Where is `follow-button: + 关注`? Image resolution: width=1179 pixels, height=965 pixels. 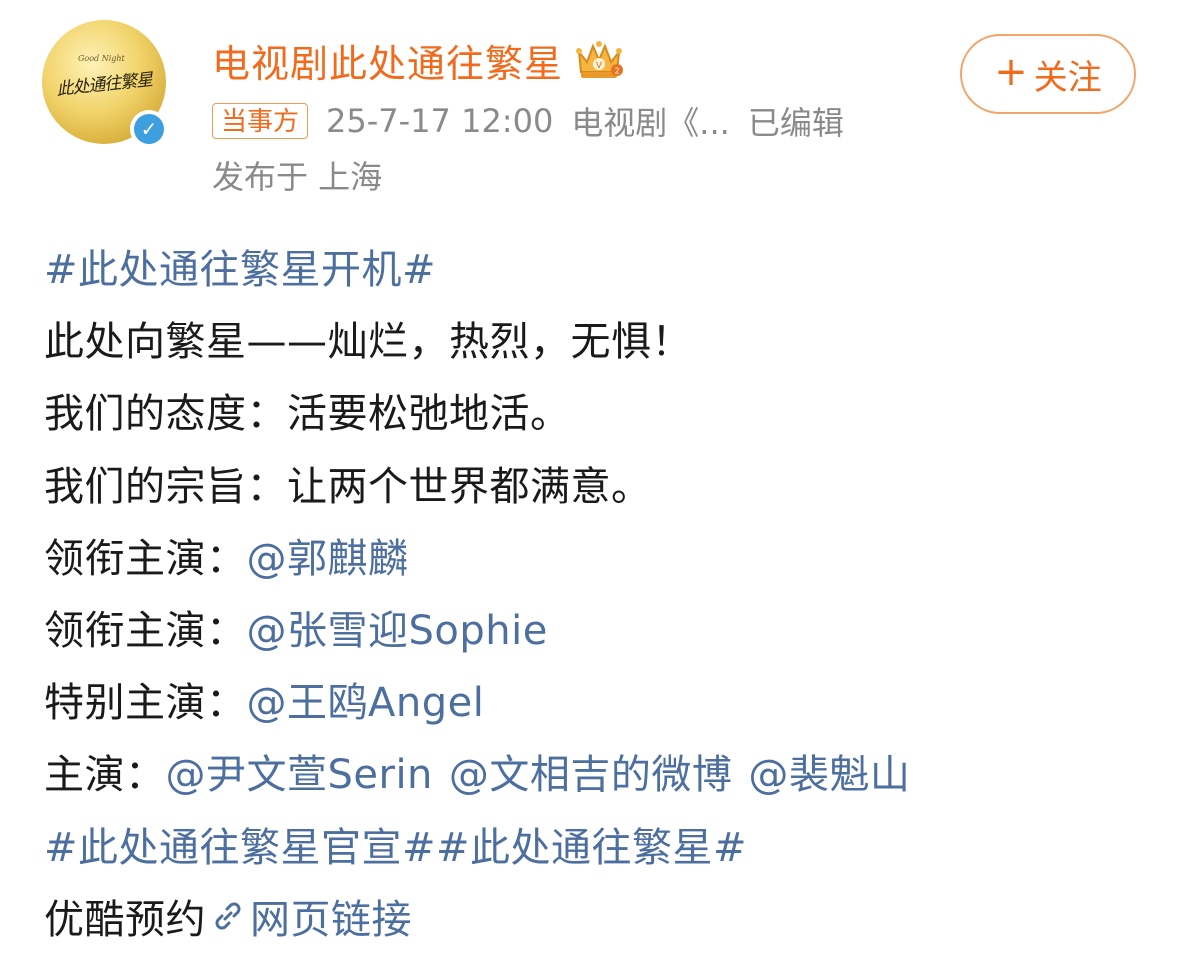
follow-button: + 关注 is located at coordinates (1048, 74).